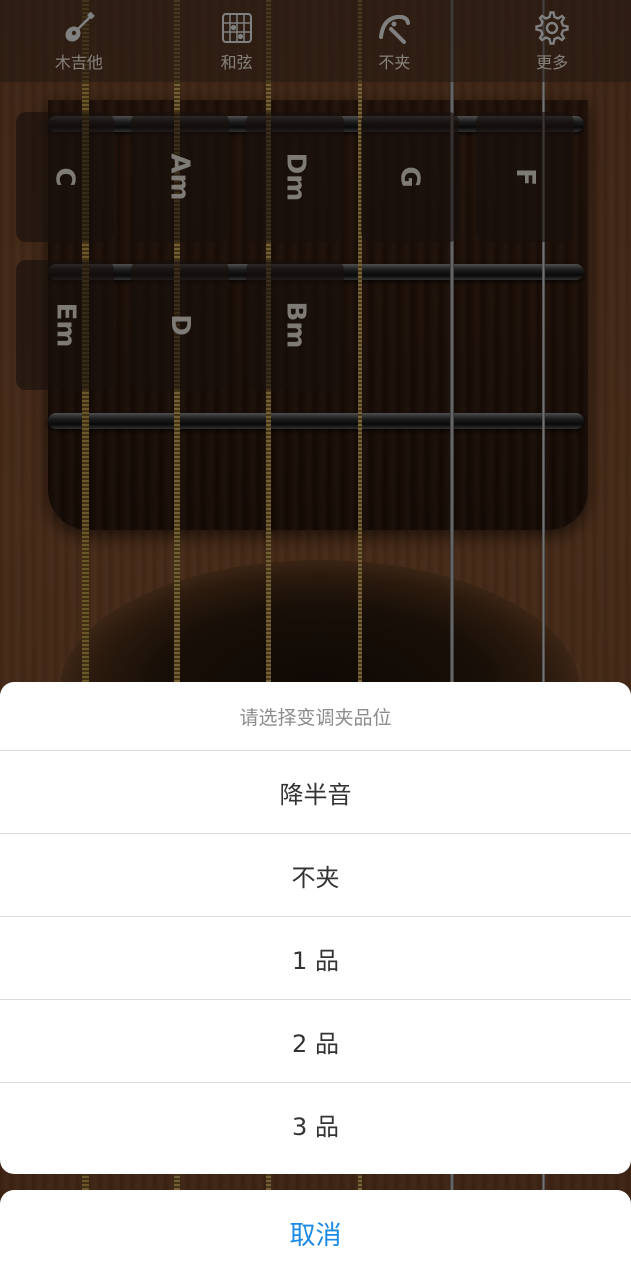  Describe the element at coordinates (315, 958) in the screenshot. I see `option-fret-1: 1 品` at that location.